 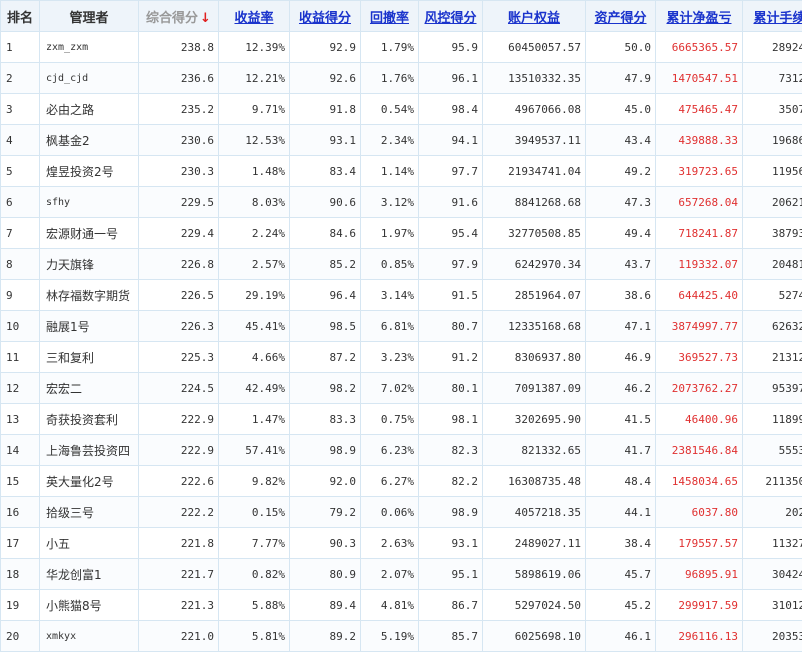 What do you see at coordinates (20, 419) in the screenshot?
I see `cell-rank: 13` at bounding box center [20, 419].